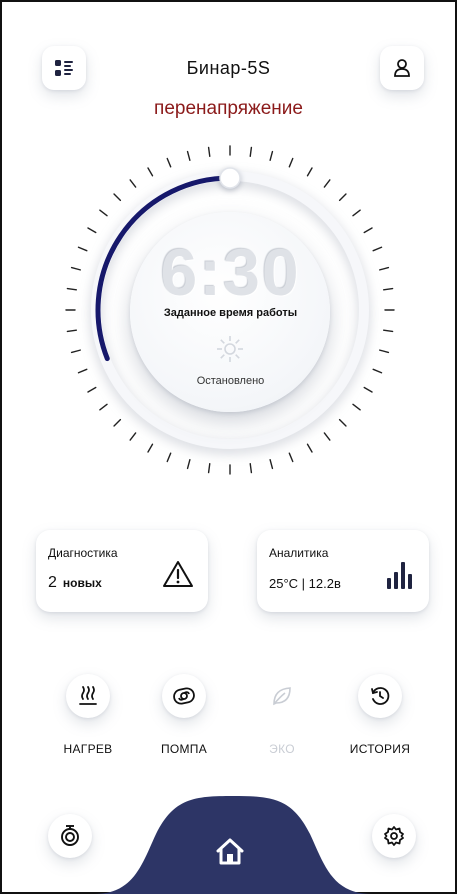 This screenshot has width=457, height=894. I want to click on heat-icon, so click(88, 695).